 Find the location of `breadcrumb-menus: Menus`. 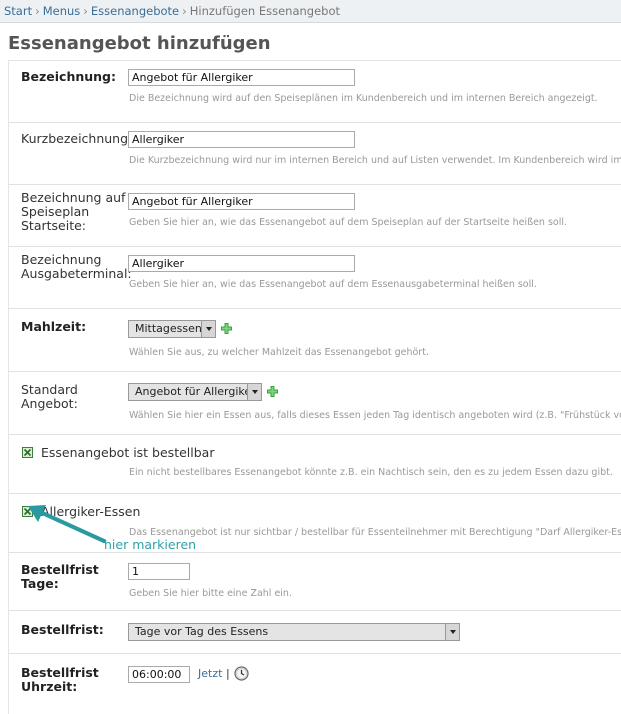

breadcrumb-menus: Menus is located at coordinates (62, 11).